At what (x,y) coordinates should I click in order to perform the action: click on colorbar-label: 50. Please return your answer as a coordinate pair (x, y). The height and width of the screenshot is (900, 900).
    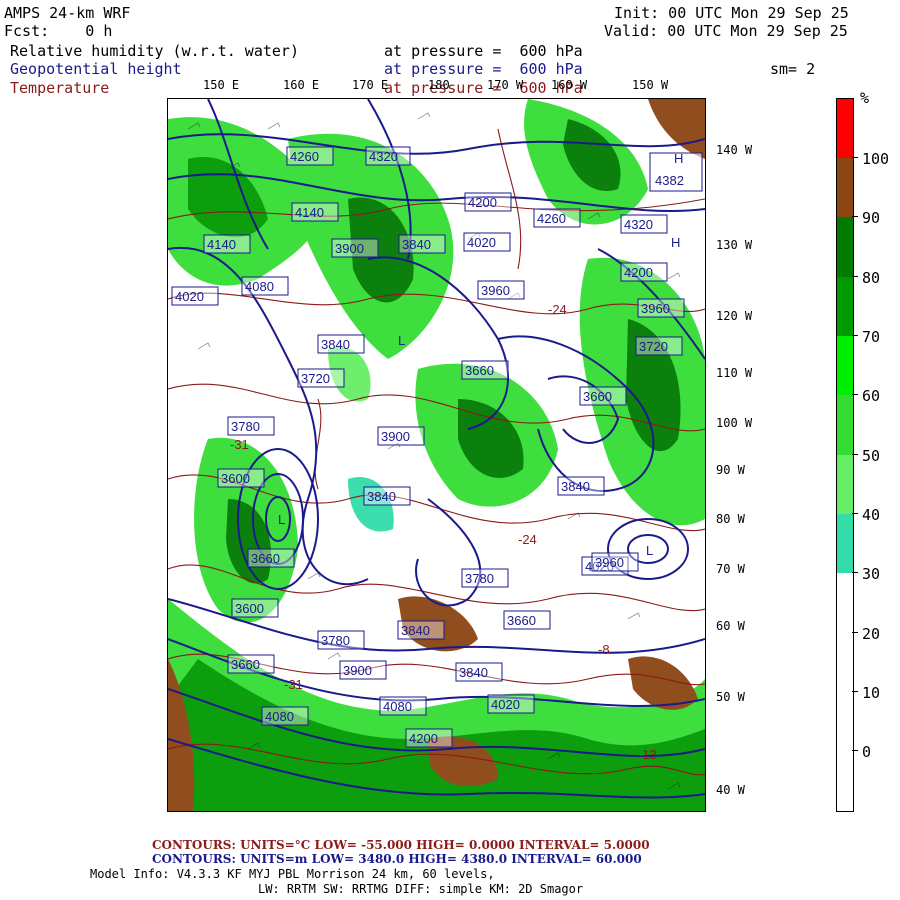
    Looking at the image, I should click on (871, 456).